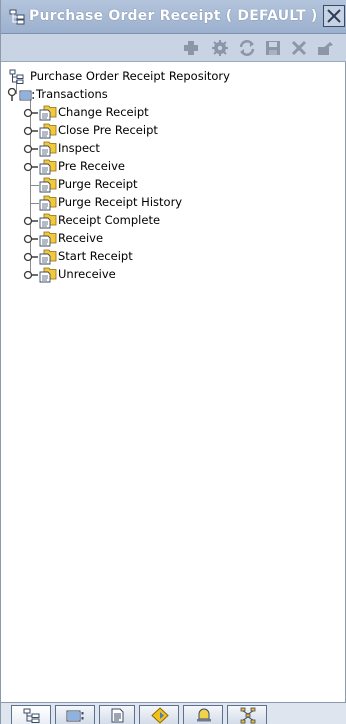 Image resolution: width=346 pixels, height=724 pixels. Describe the element at coordinates (273, 48) in the screenshot. I see `save-icon` at that location.